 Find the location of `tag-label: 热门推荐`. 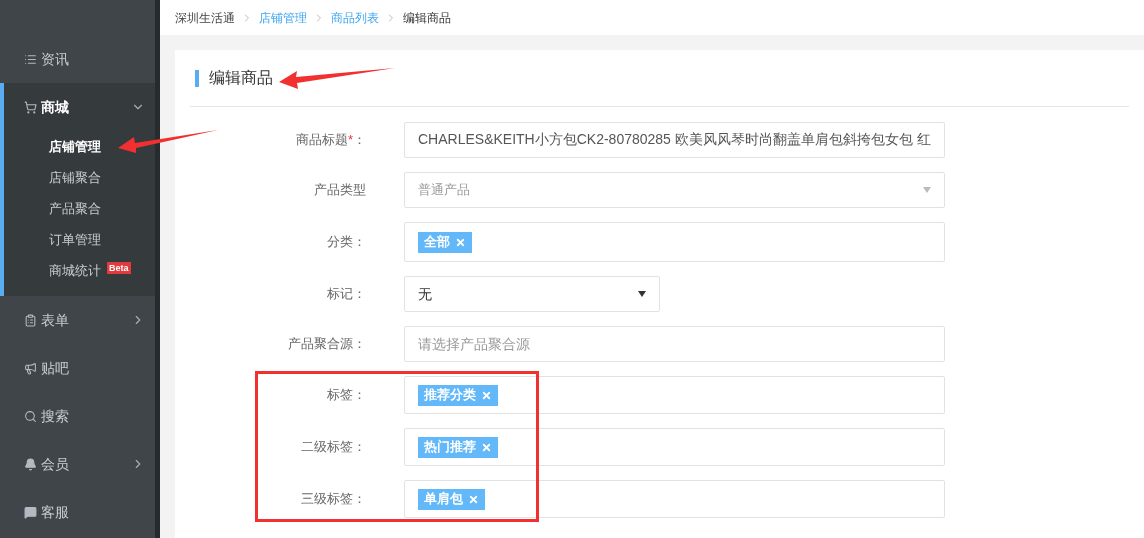

tag-label: 热门推荐 is located at coordinates (450, 447).